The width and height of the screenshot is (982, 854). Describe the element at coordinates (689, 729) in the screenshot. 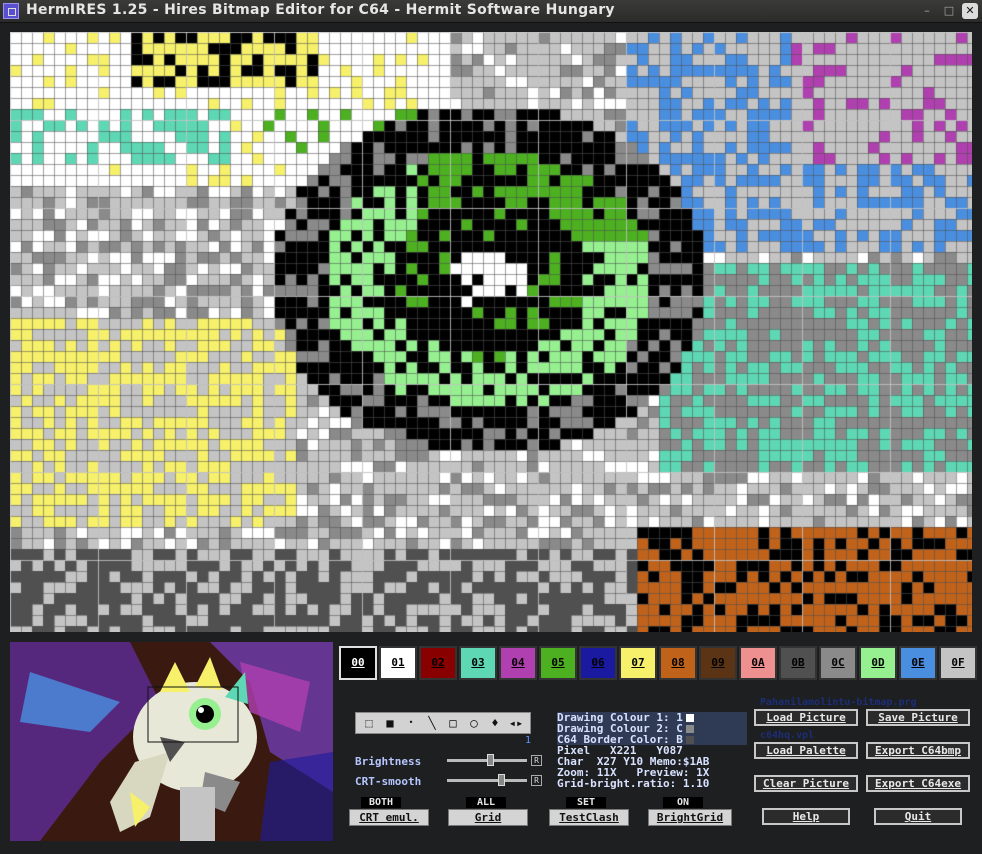

I see `drawing-colour-2-swatch` at that location.